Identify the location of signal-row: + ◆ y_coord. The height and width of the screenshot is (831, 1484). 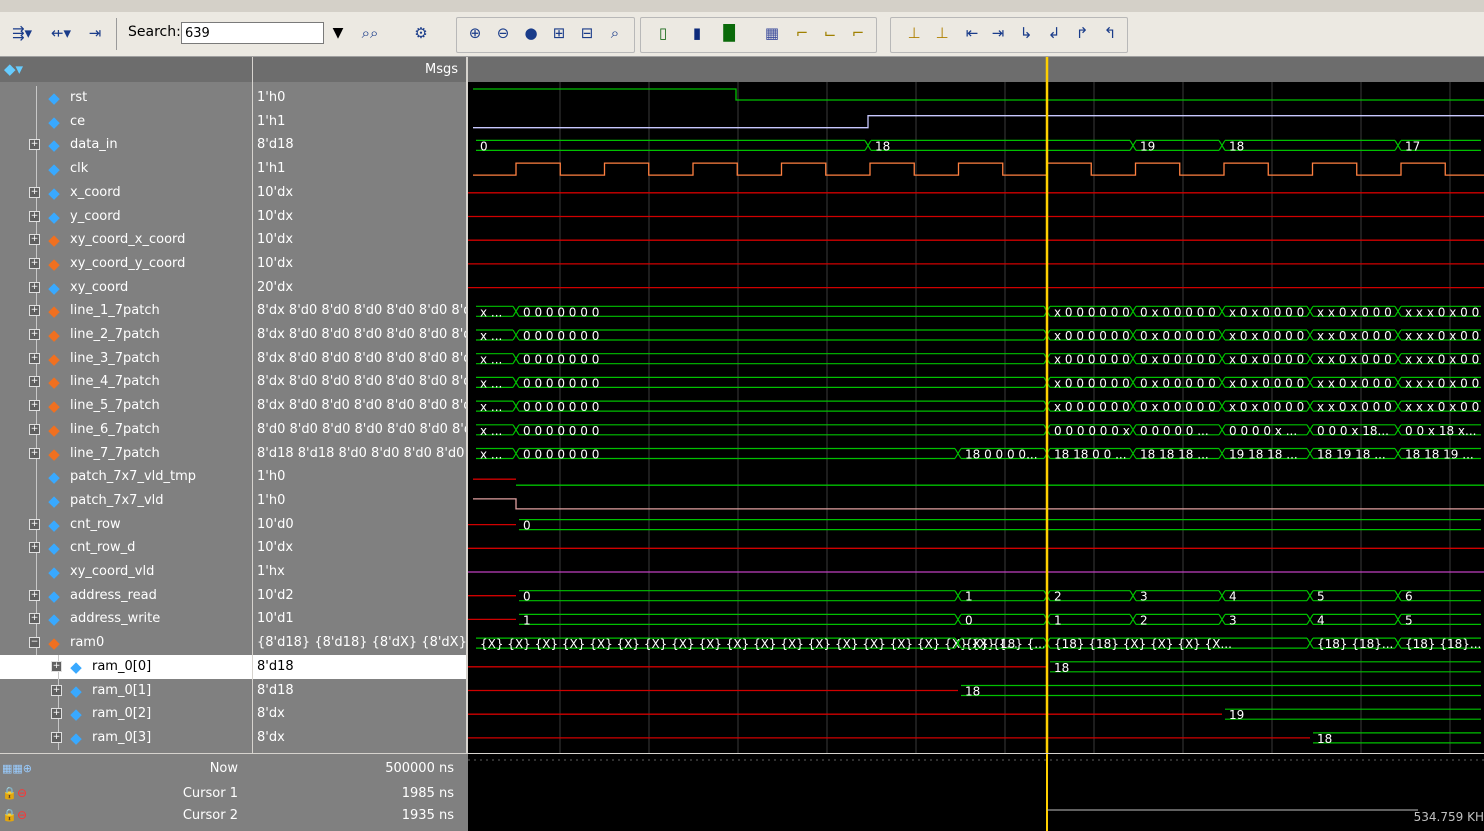
(126, 216).